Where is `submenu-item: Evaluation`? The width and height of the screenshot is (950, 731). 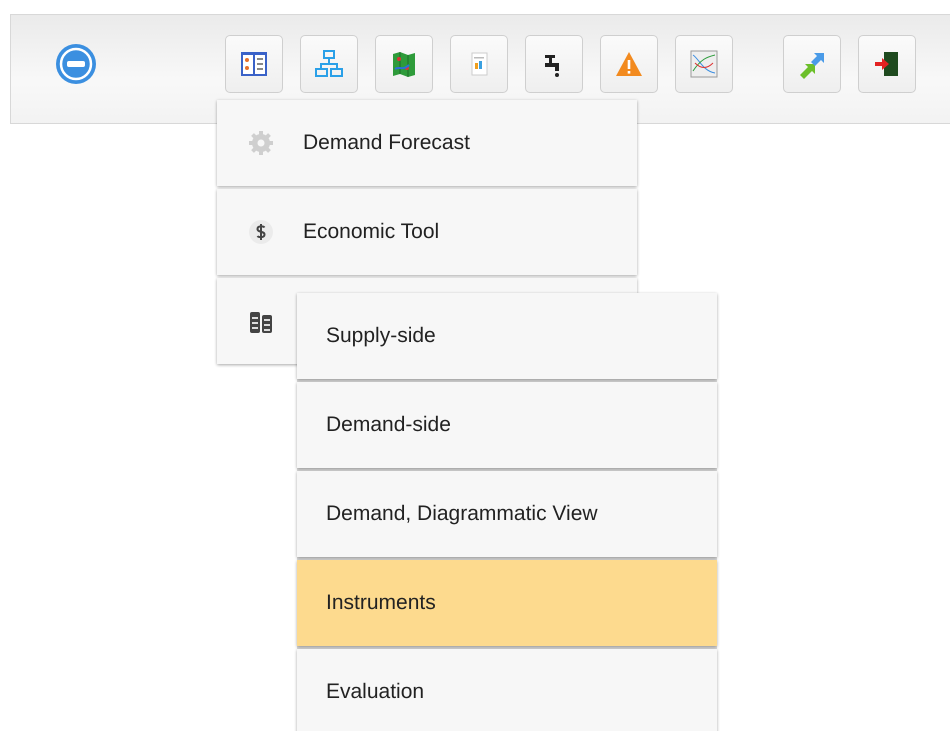 submenu-item: Evaluation is located at coordinates (507, 690).